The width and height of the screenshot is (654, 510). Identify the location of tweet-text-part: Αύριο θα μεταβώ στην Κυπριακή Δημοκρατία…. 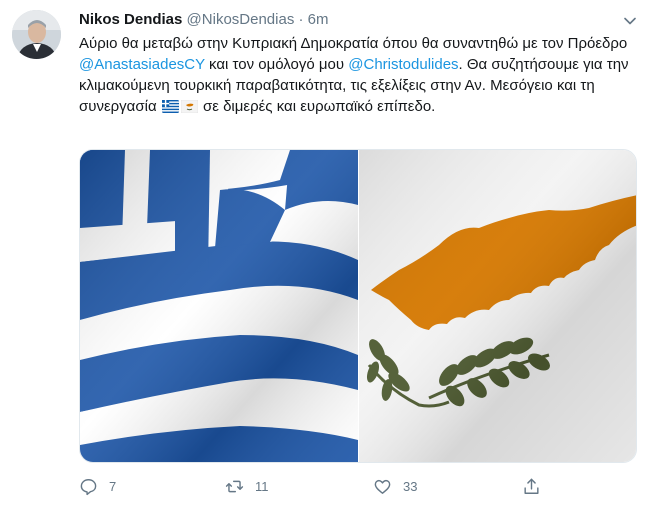
(353, 43).